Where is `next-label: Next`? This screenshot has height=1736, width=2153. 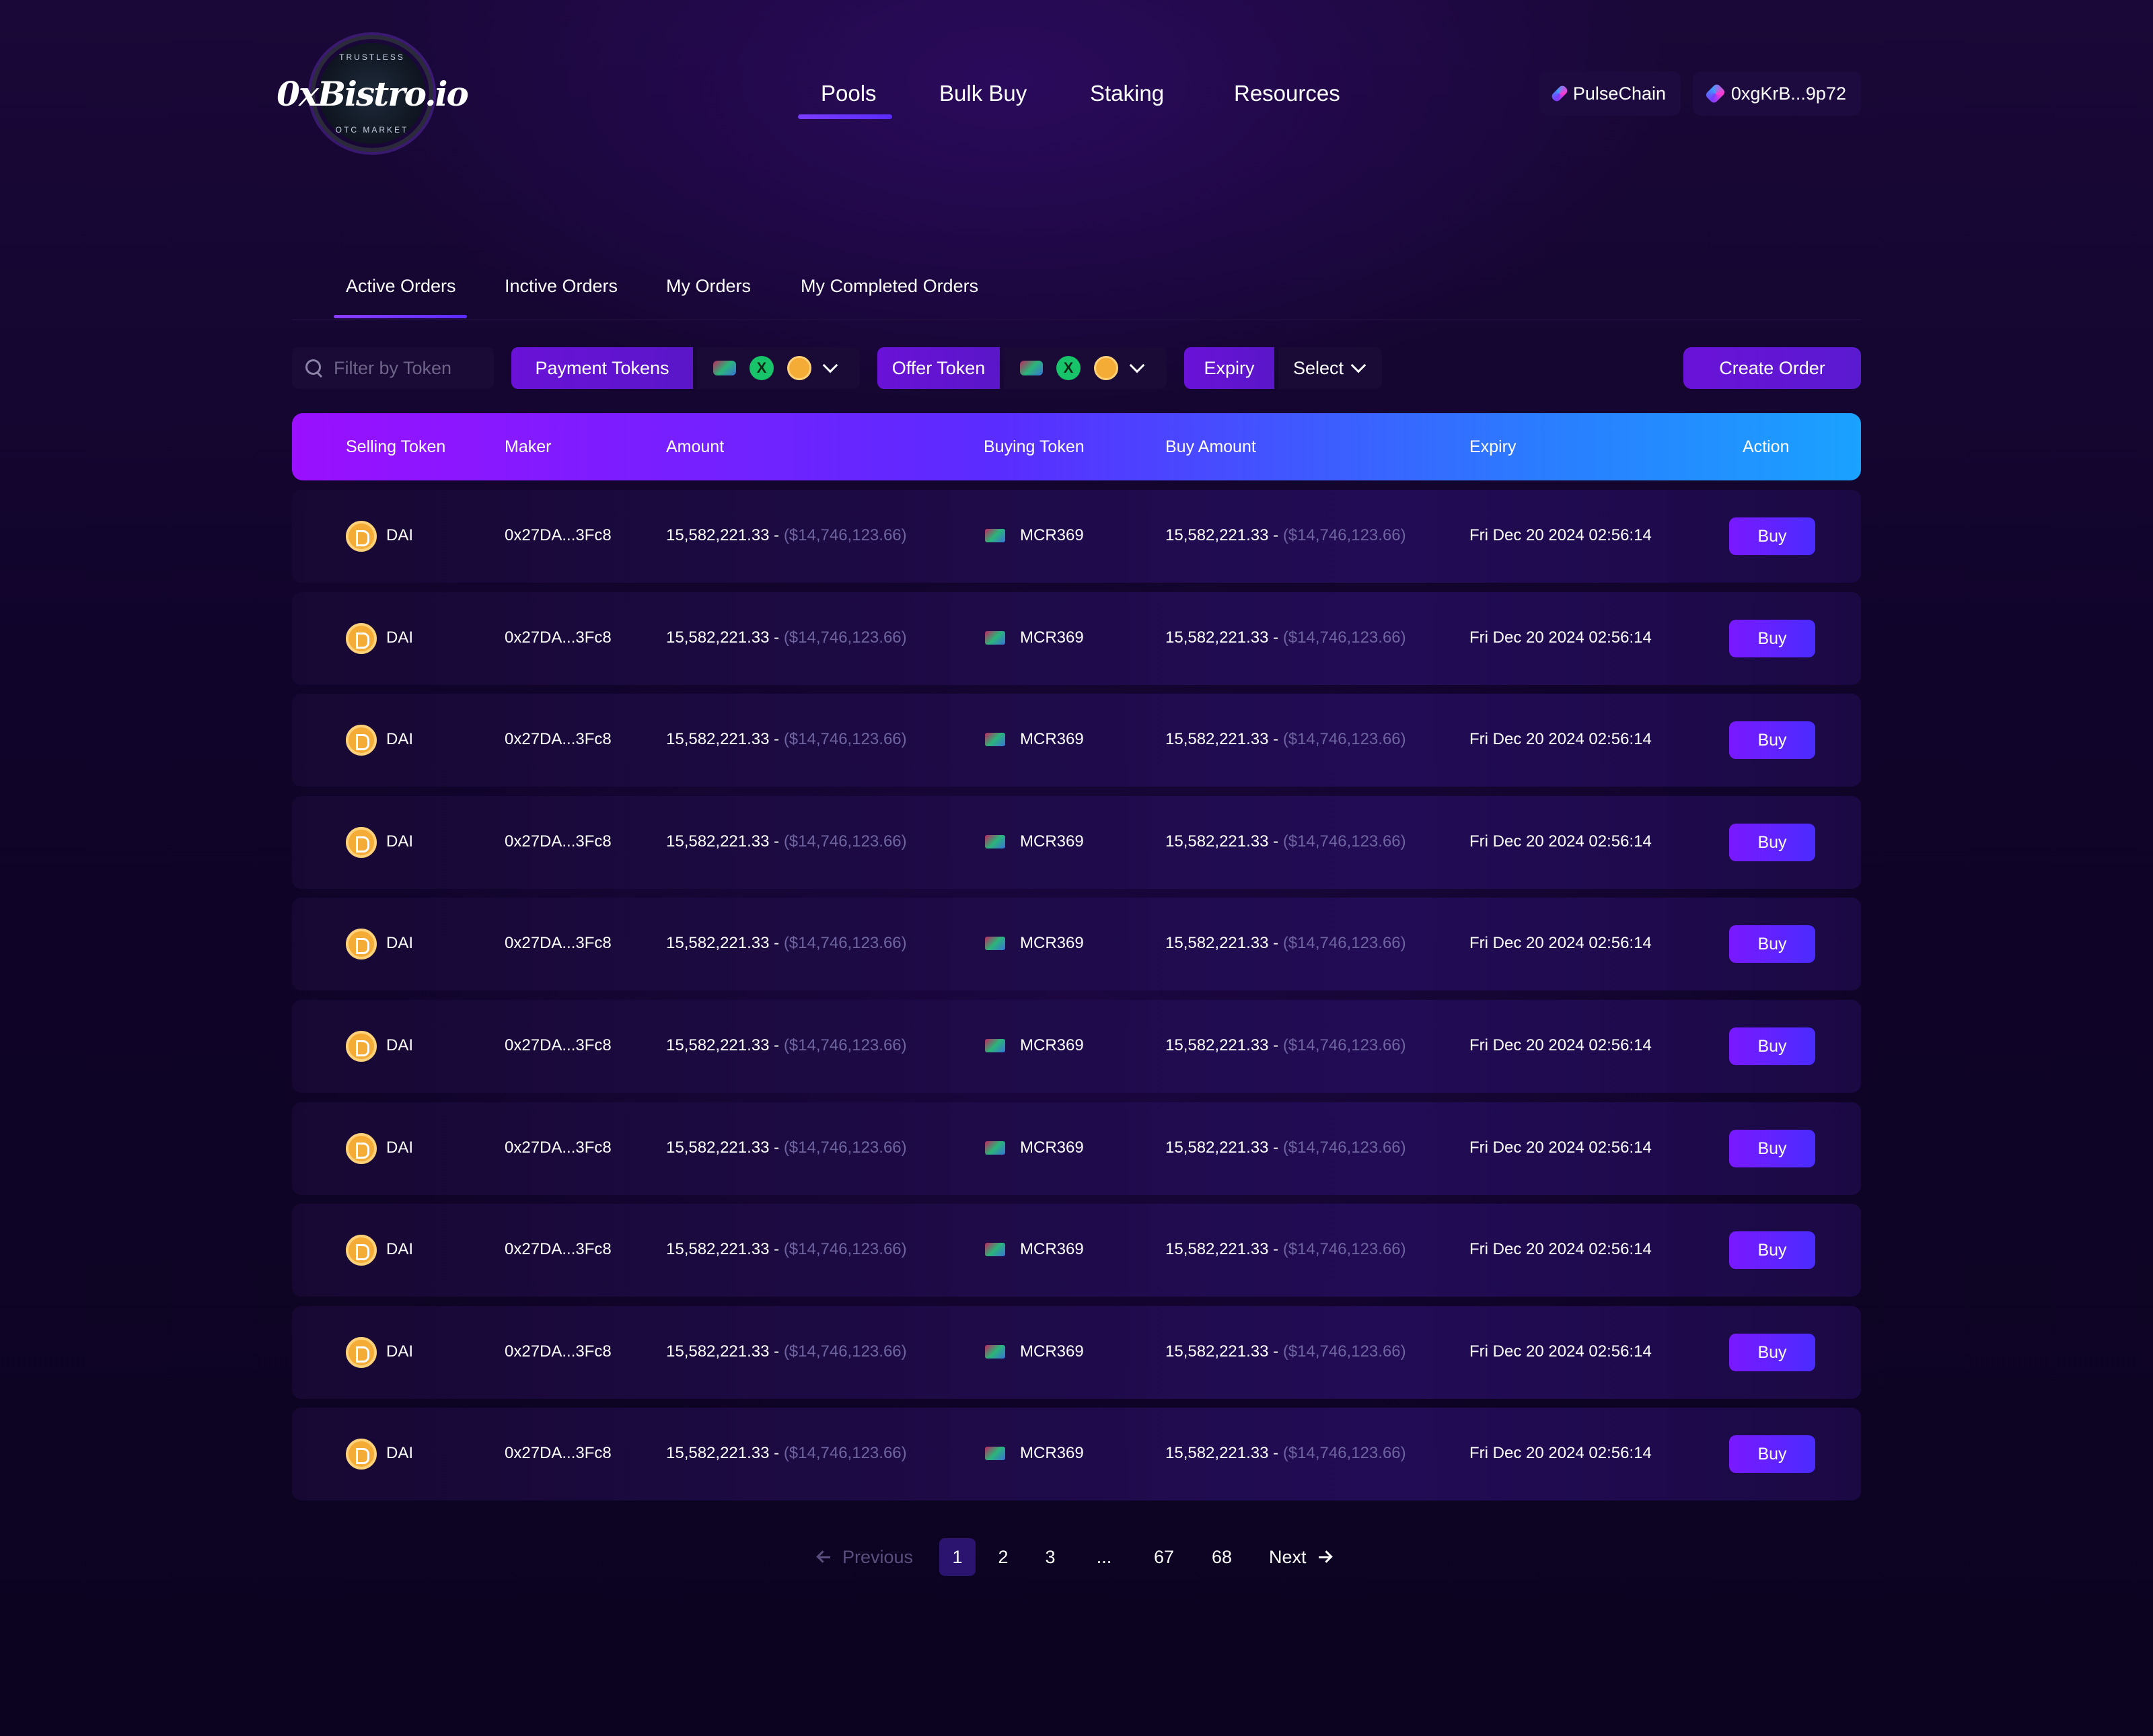
next-label: Next is located at coordinates (1288, 1556).